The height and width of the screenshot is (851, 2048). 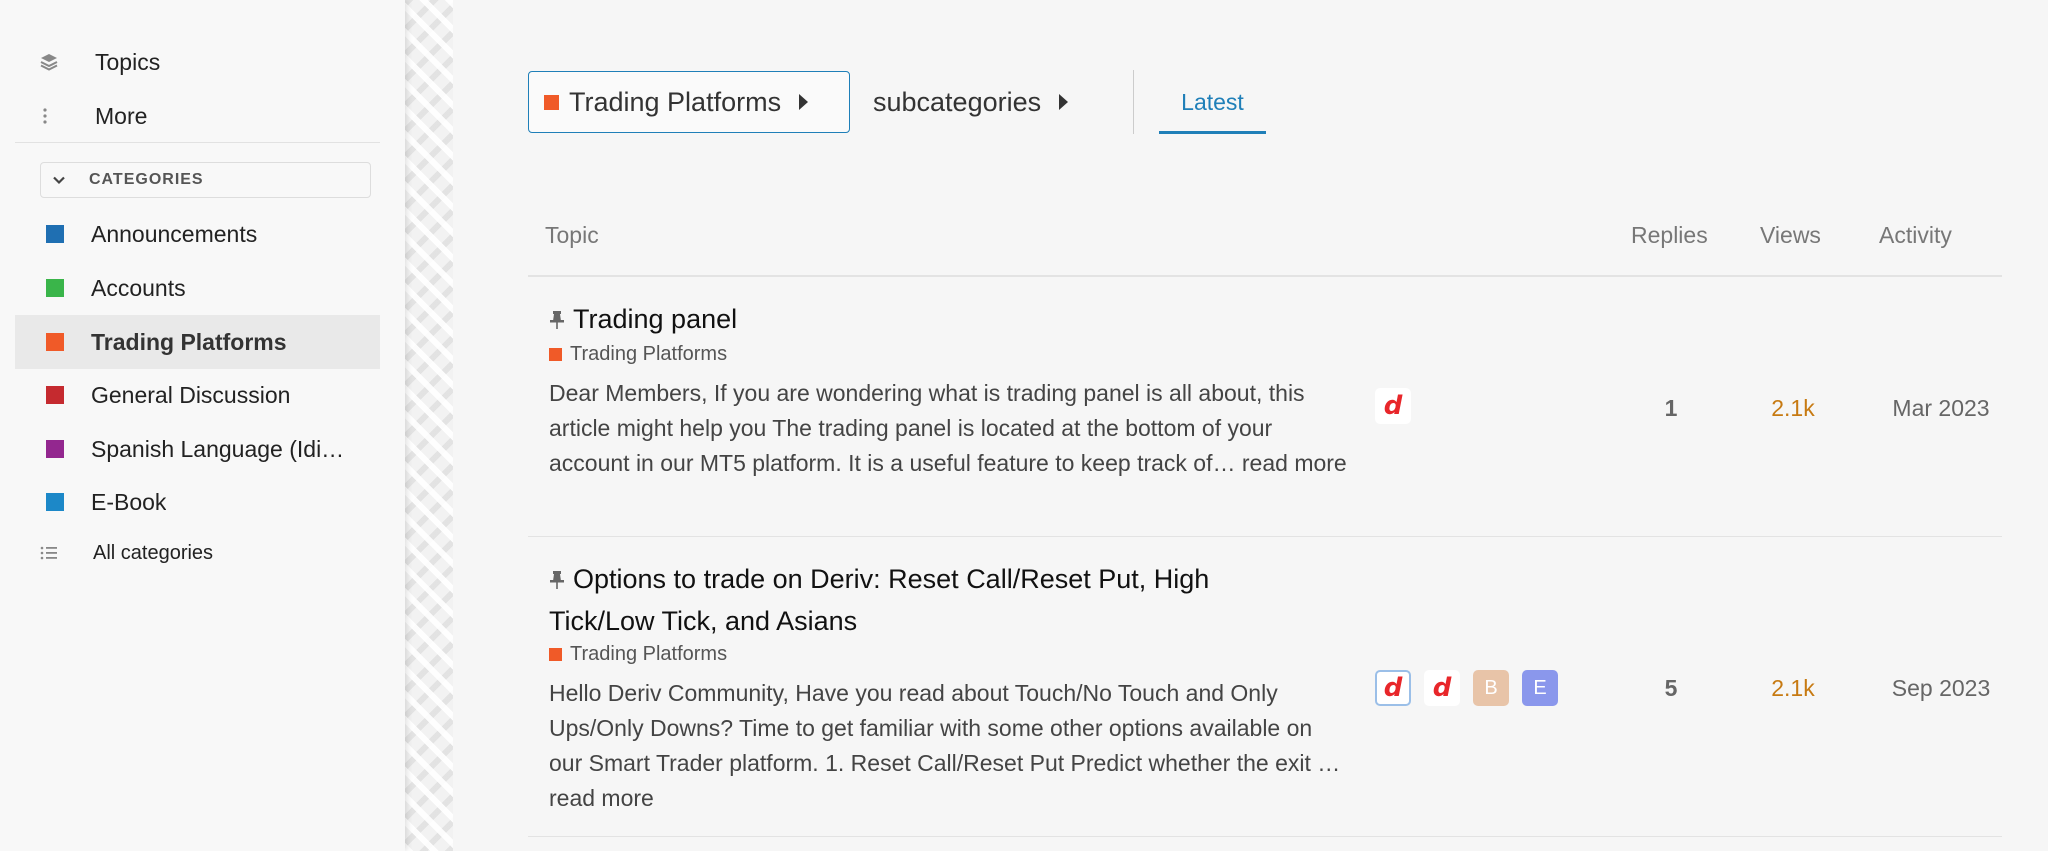 What do you see at coordinates (1466, 688) in the screenshot?
I see `poster-avatars: d d B E` at bounding box center [1466, 688].